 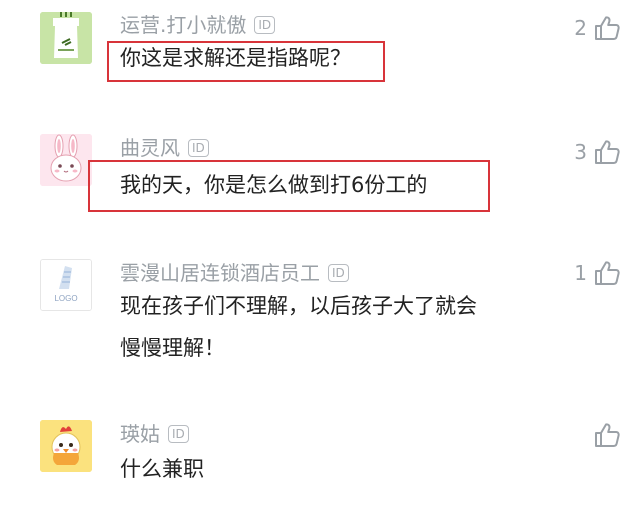 I want to click on like-count: 1, so click(x=580, y=273).